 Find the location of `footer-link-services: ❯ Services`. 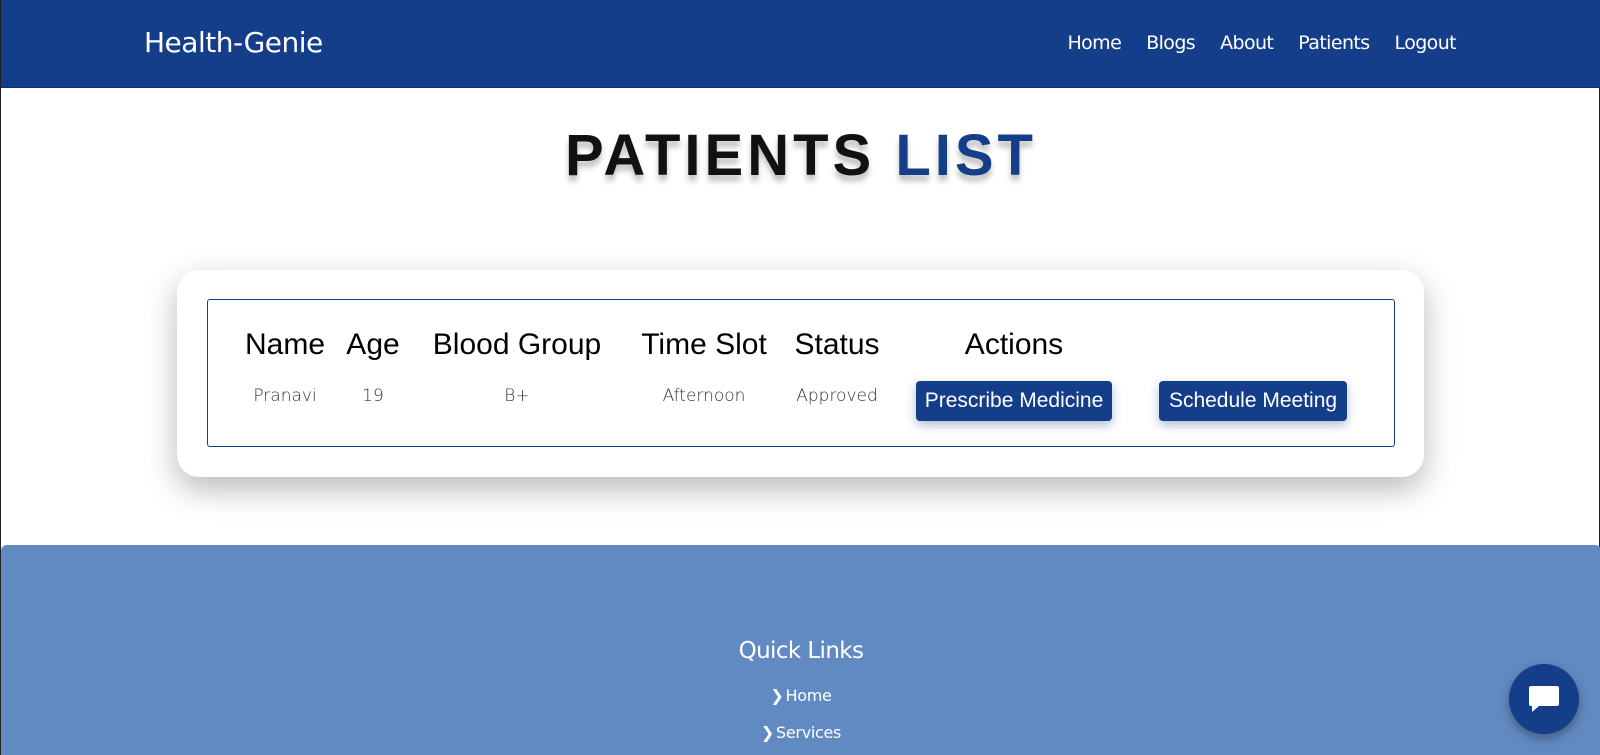

footer-link-services: ❯ Services is located at coordinates (800, 732).